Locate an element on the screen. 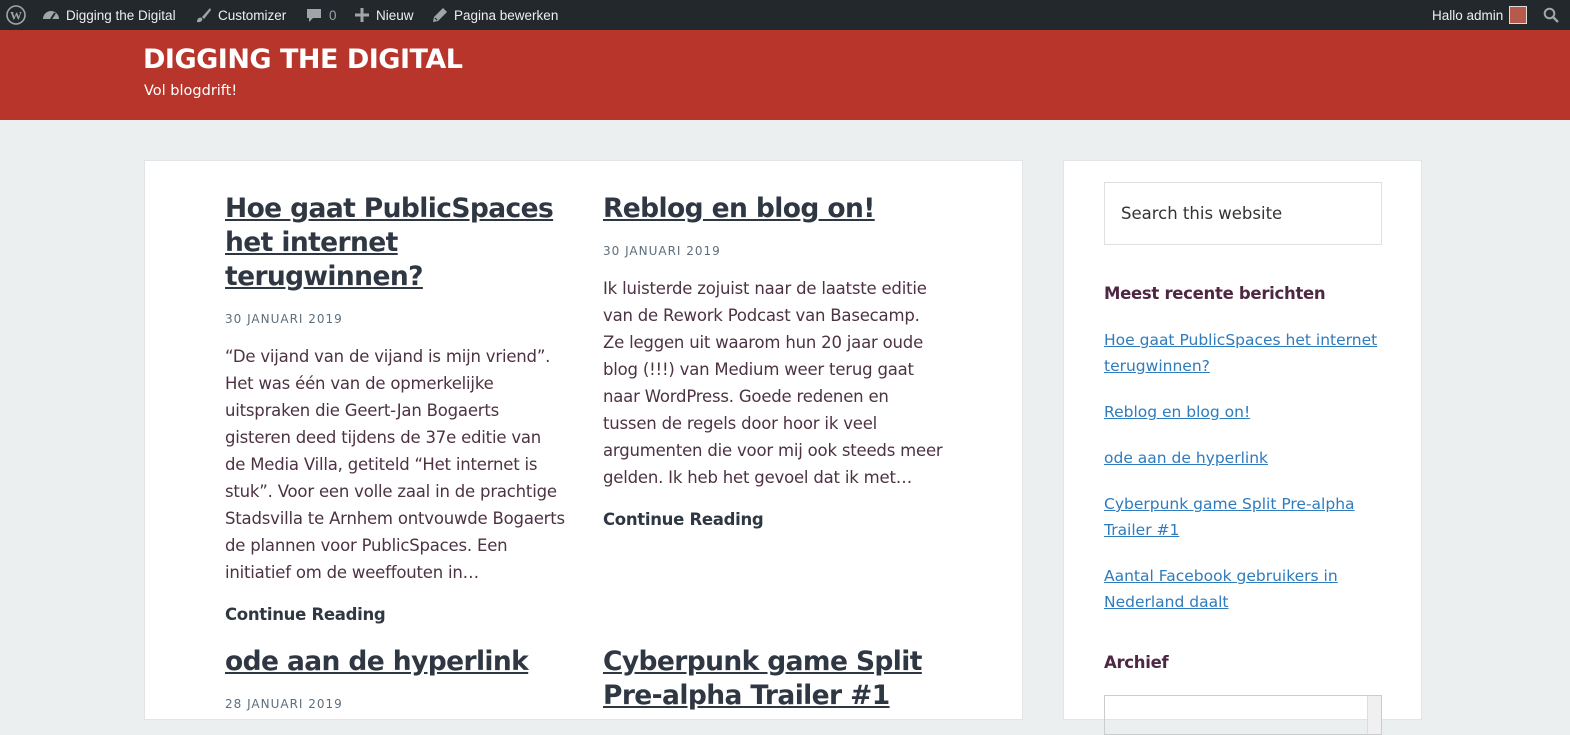  adminbar-new: Nieuw is located at coordinates (384, 15).